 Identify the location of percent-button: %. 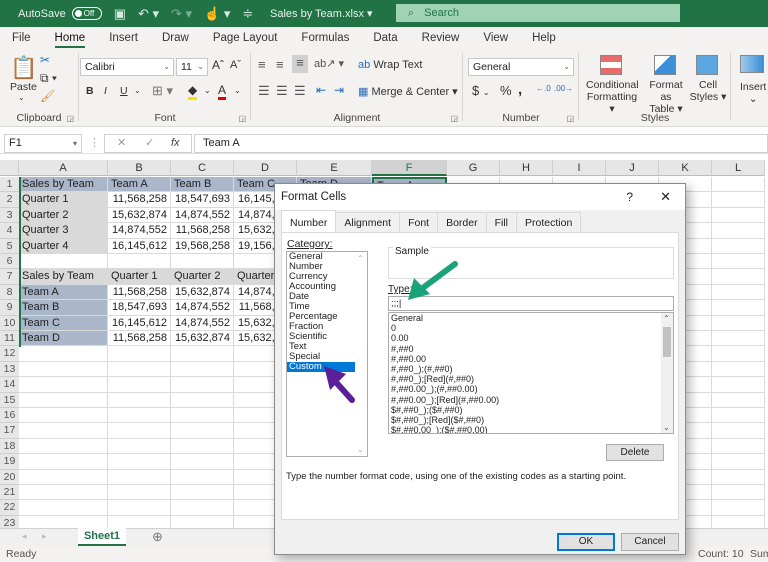
(506, 90).